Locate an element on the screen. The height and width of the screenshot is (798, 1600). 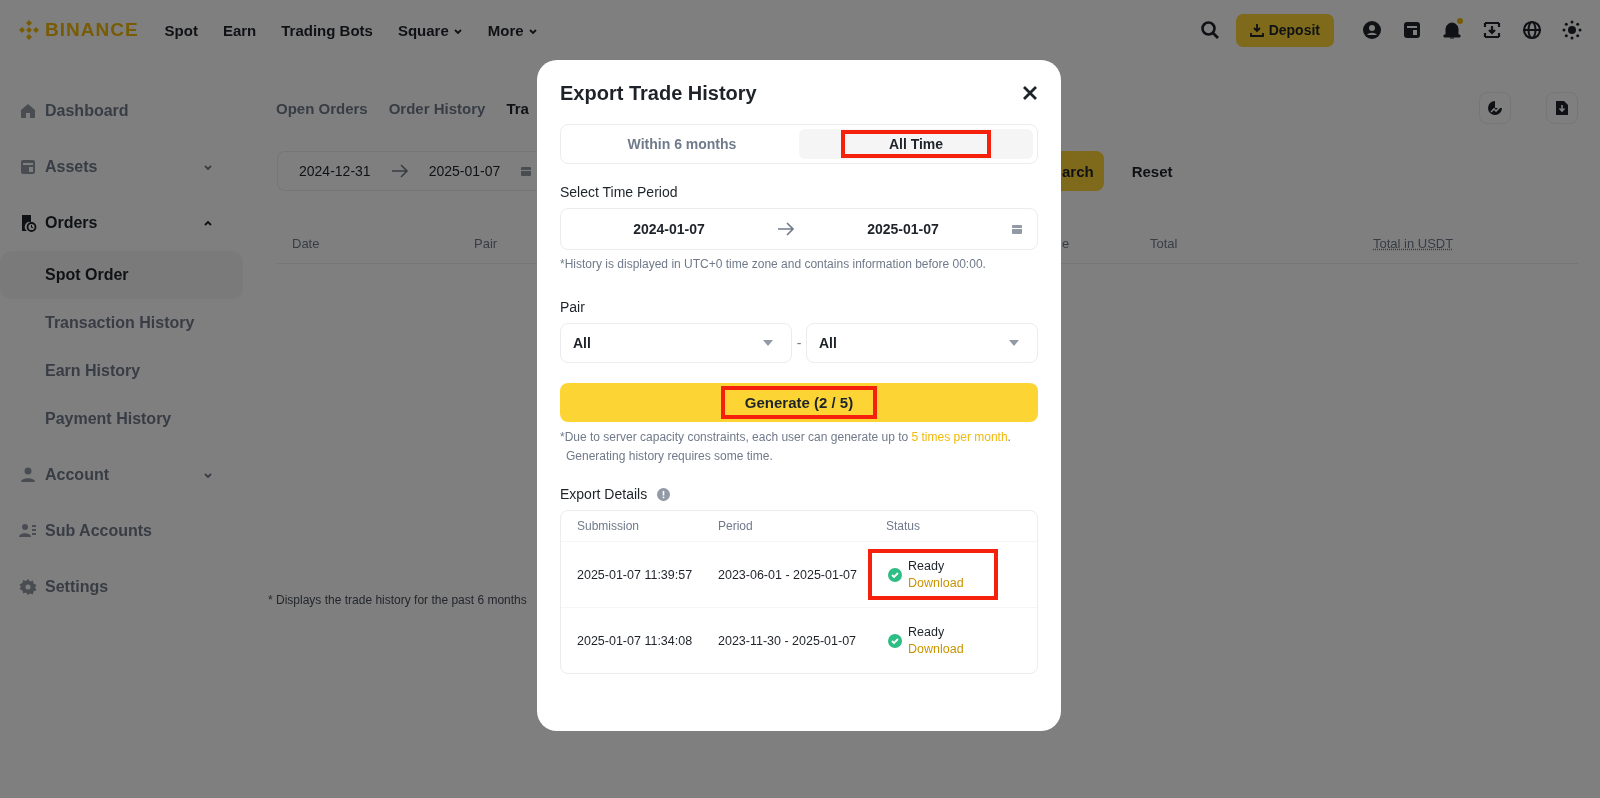
nav-link: Earn is located at coordinates (239, 30).